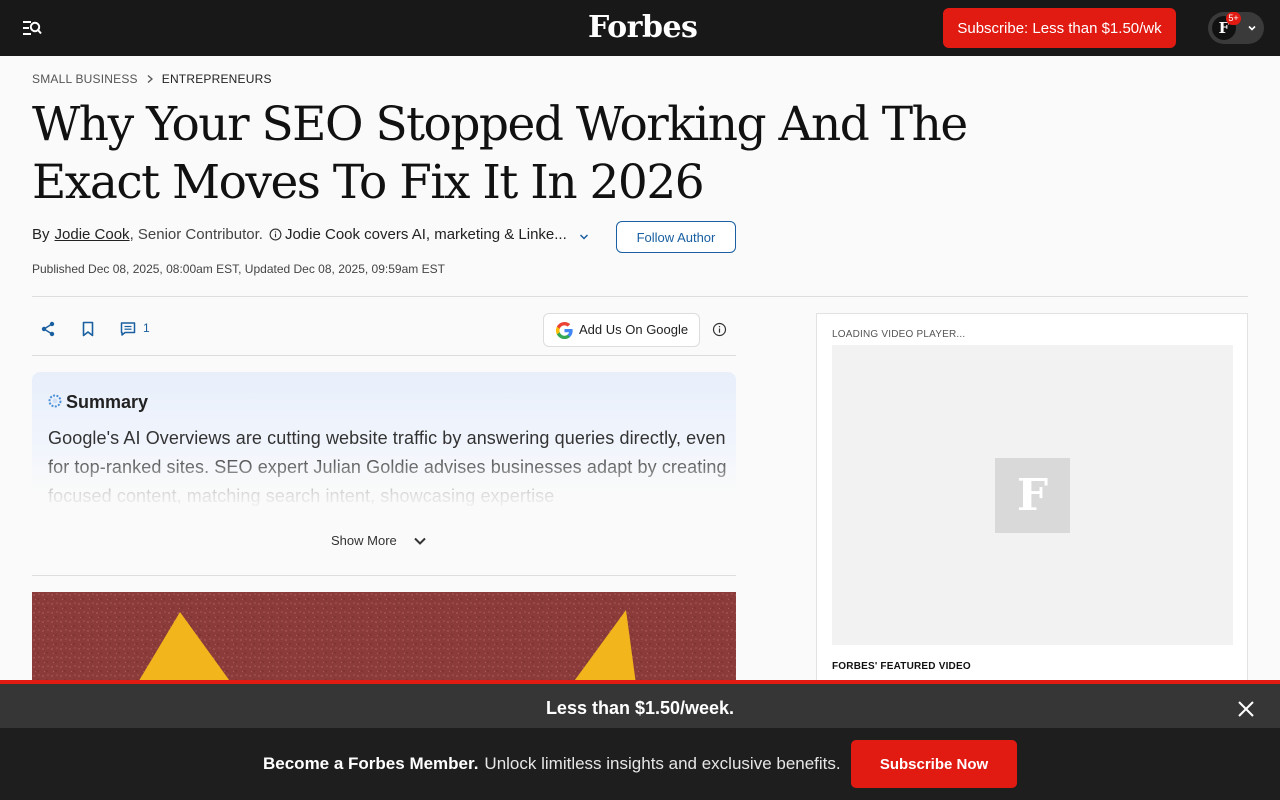  Describe the element at coordinates (85, 79) in the screenshot. I see `breadcrumb-small-business: SMALL BUSINESS` at that location.